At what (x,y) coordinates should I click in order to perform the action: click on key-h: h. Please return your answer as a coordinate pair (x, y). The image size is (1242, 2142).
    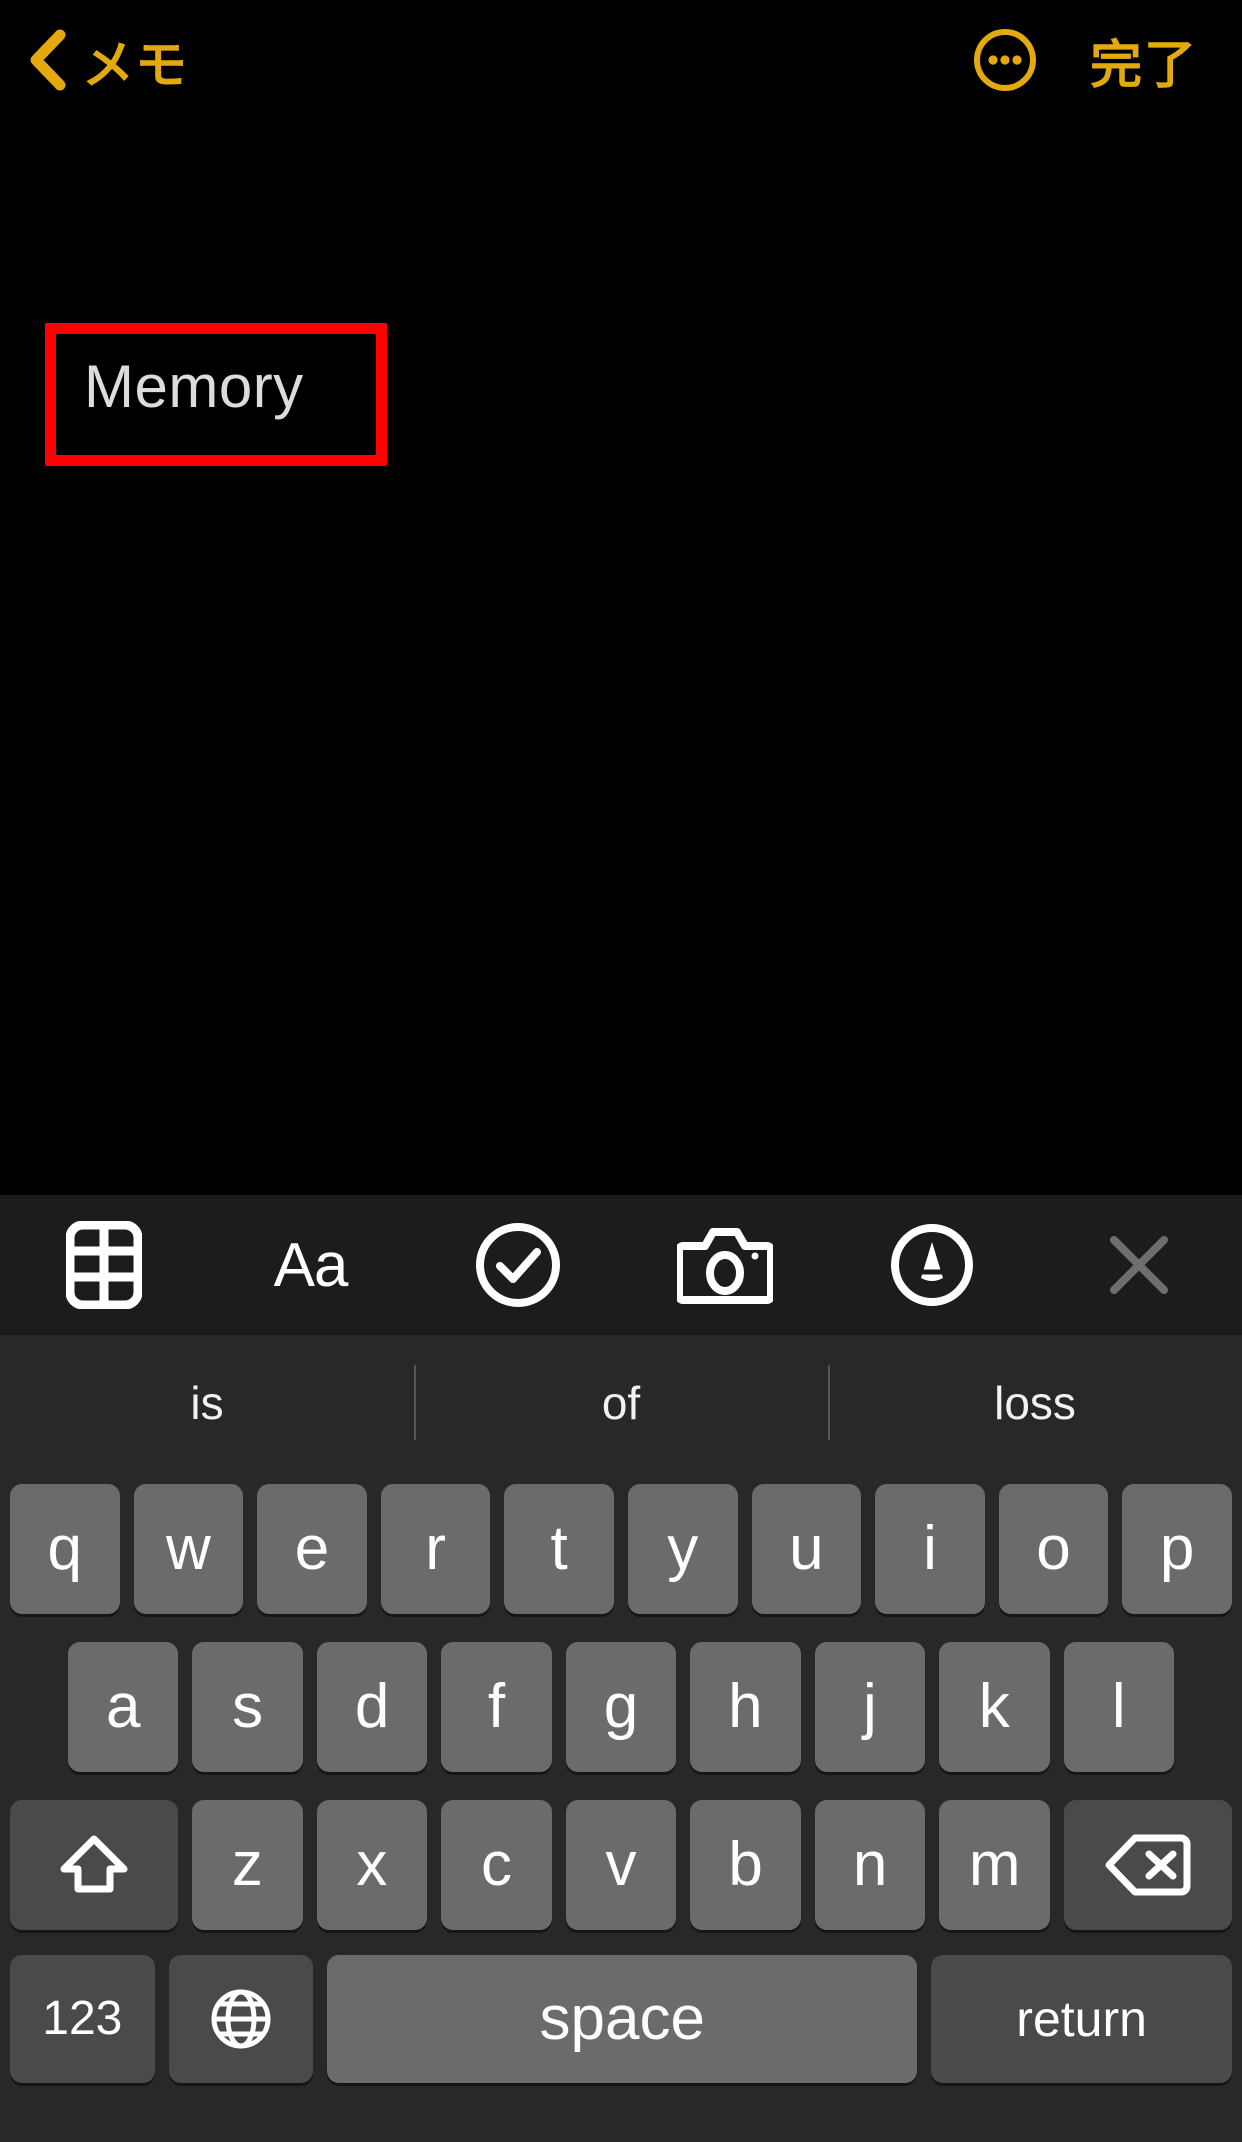
    Looking at the image, I should click on (745, 1707).